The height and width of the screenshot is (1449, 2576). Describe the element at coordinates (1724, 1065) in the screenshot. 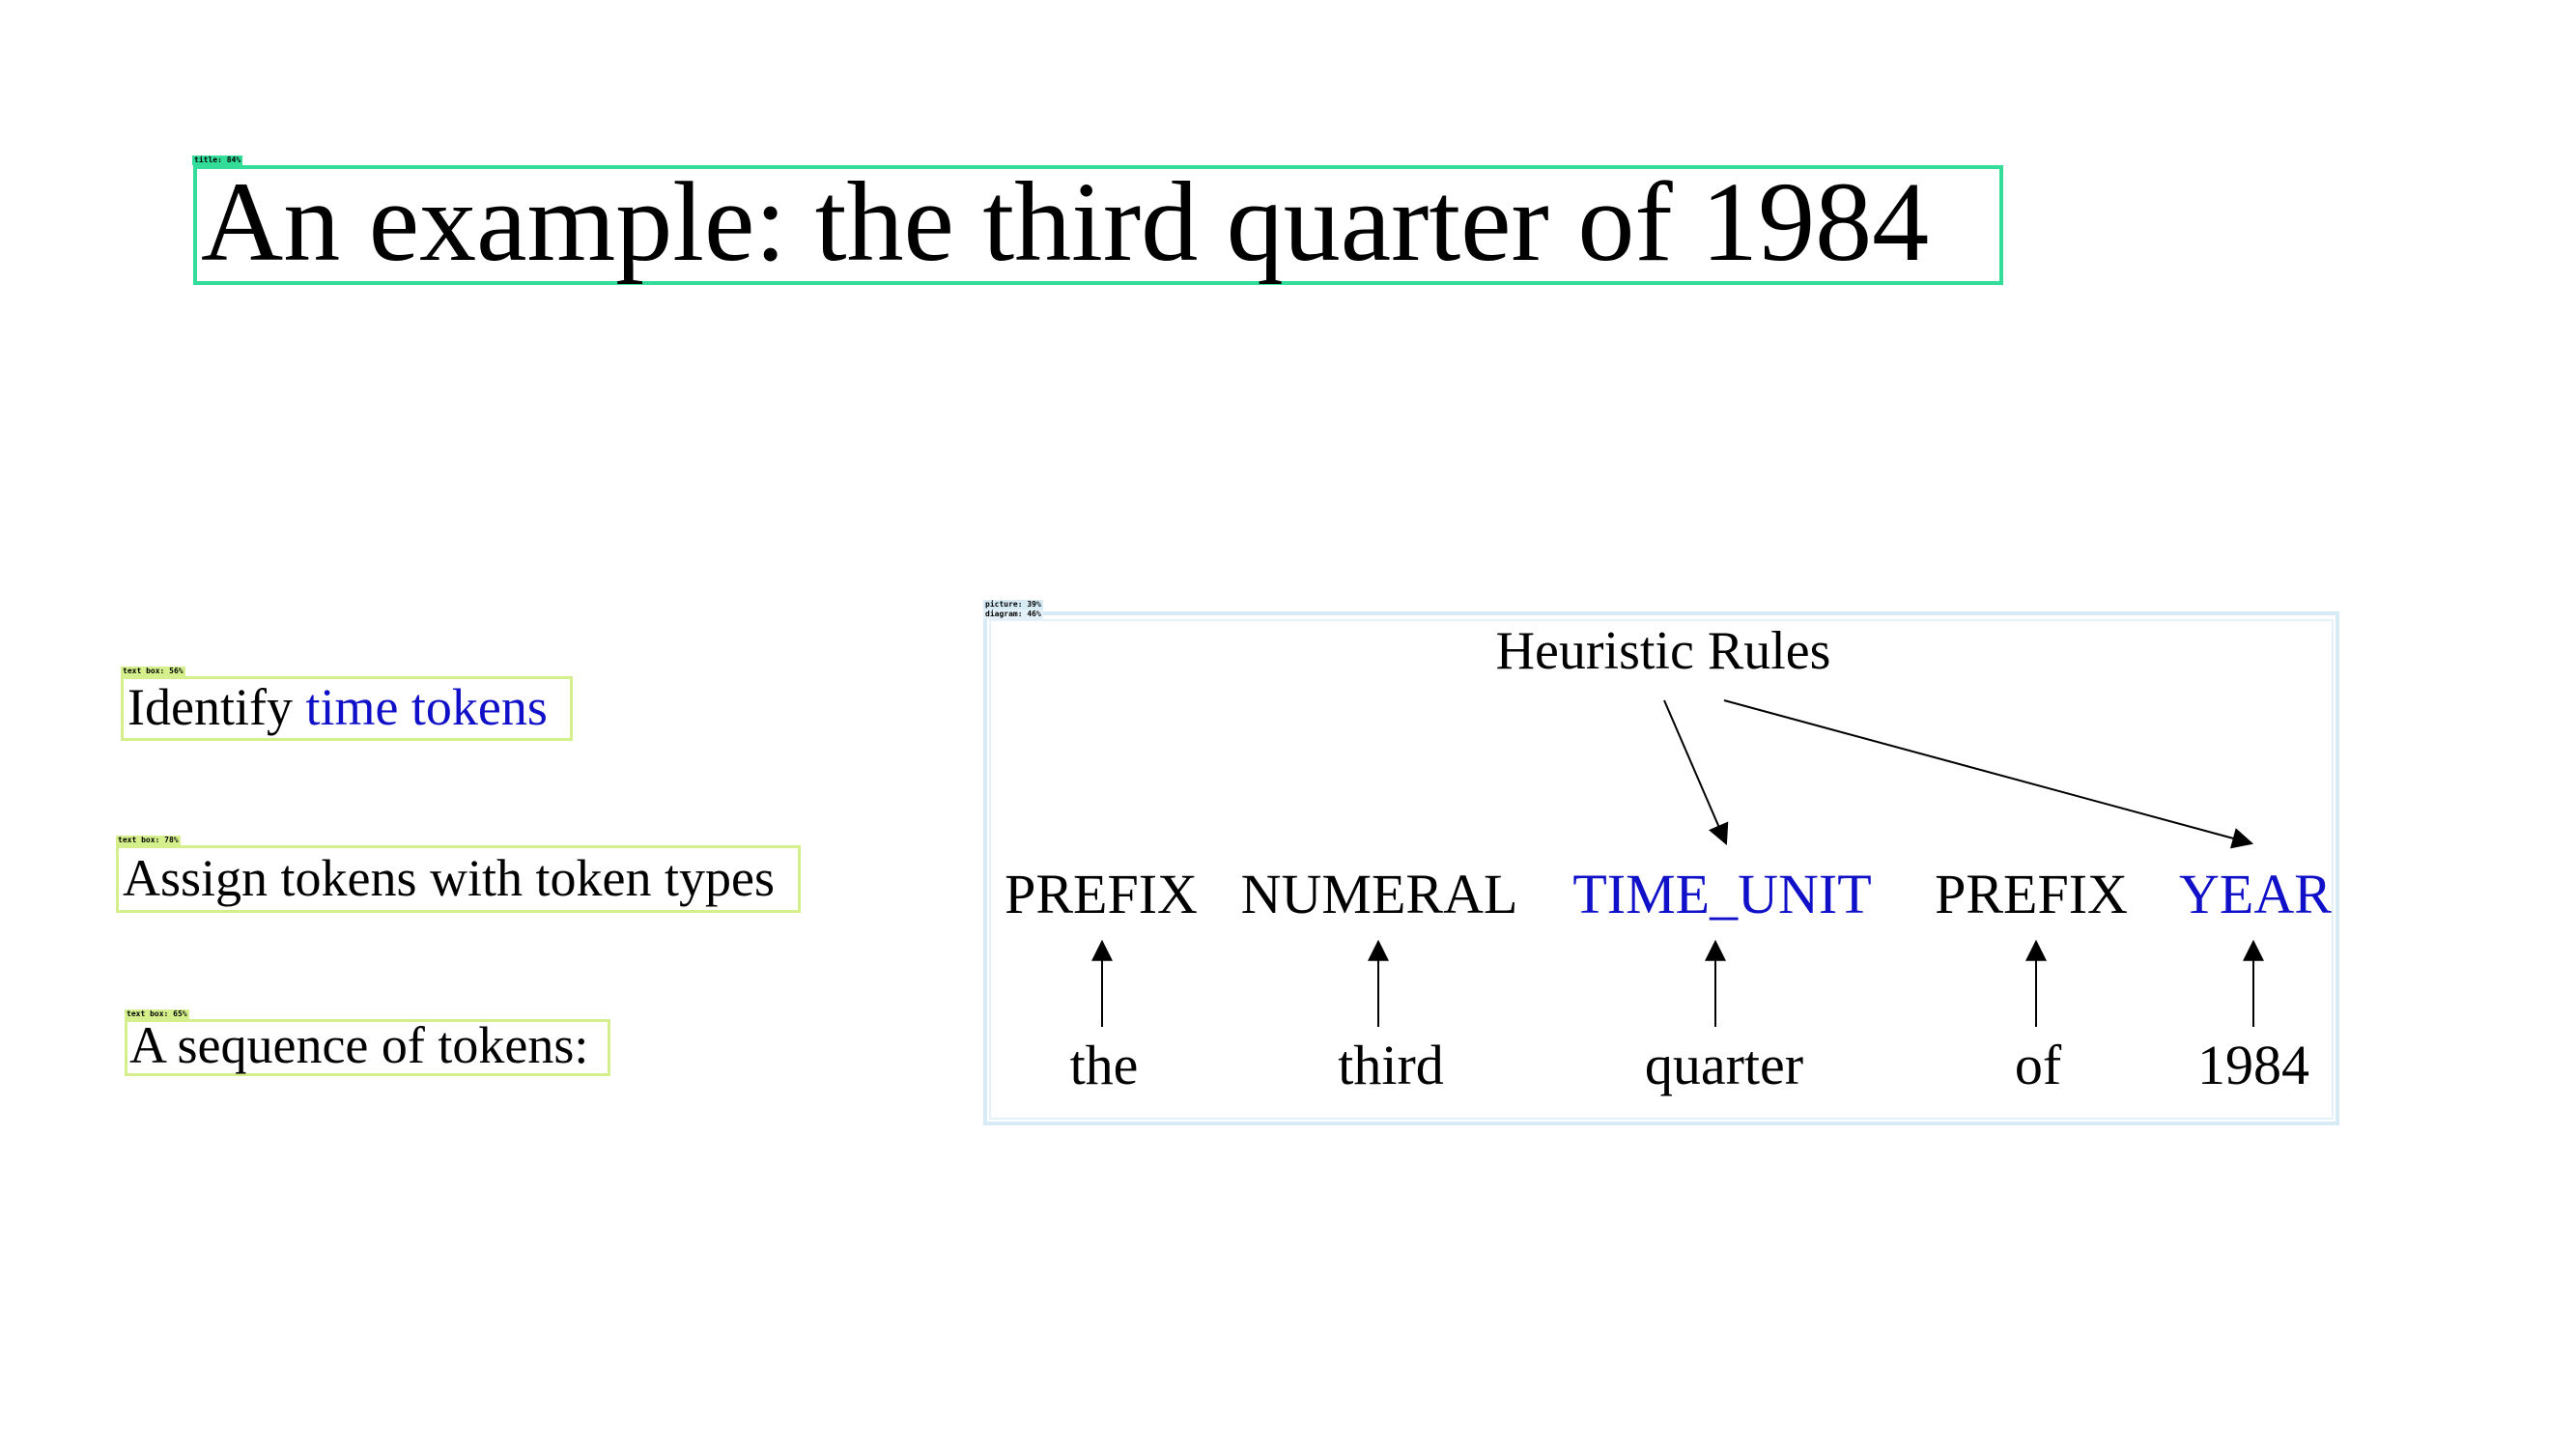

I see `token-word-label: quarter` at that location.